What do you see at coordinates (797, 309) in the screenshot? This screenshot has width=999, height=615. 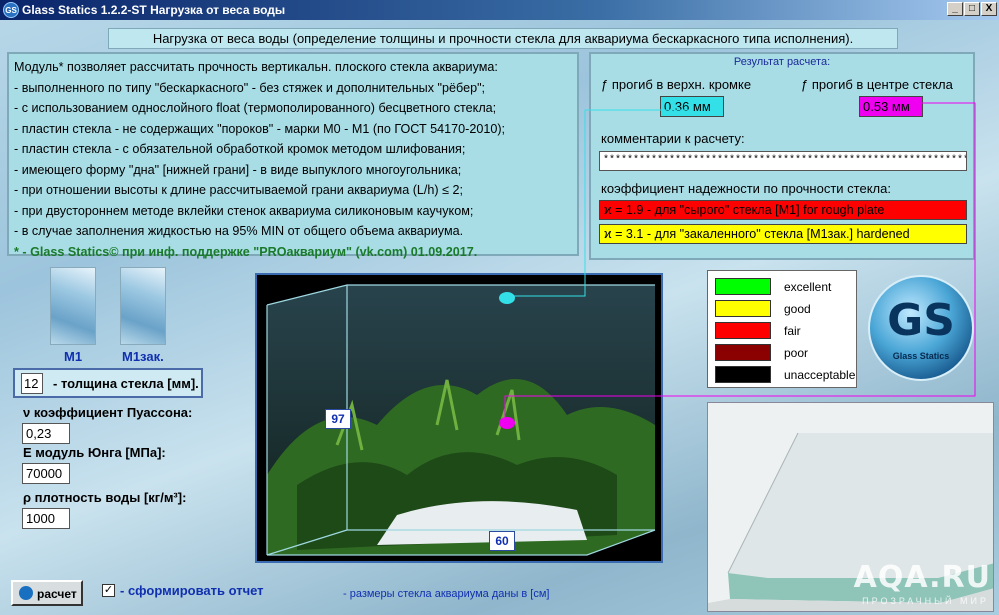 I see `legend-label: good` at bounding box center [797, 309].